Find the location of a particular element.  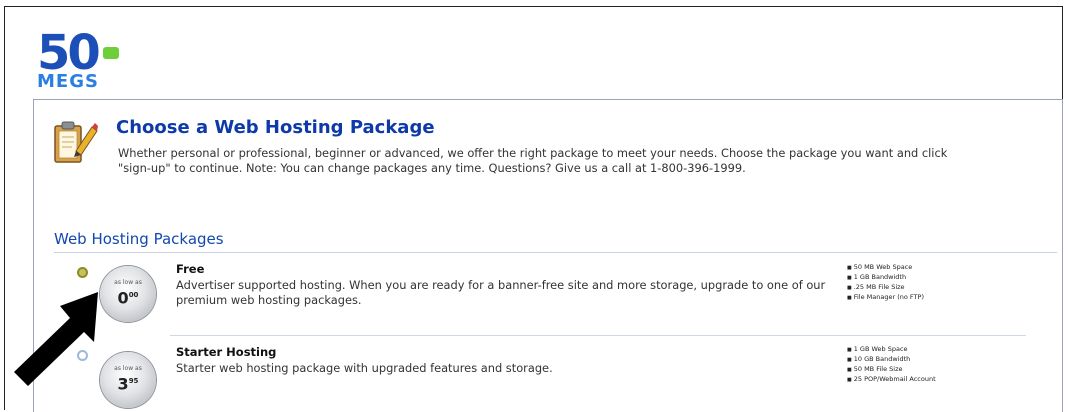

logo-sub: MEGS is located at coordinates (68, 81).